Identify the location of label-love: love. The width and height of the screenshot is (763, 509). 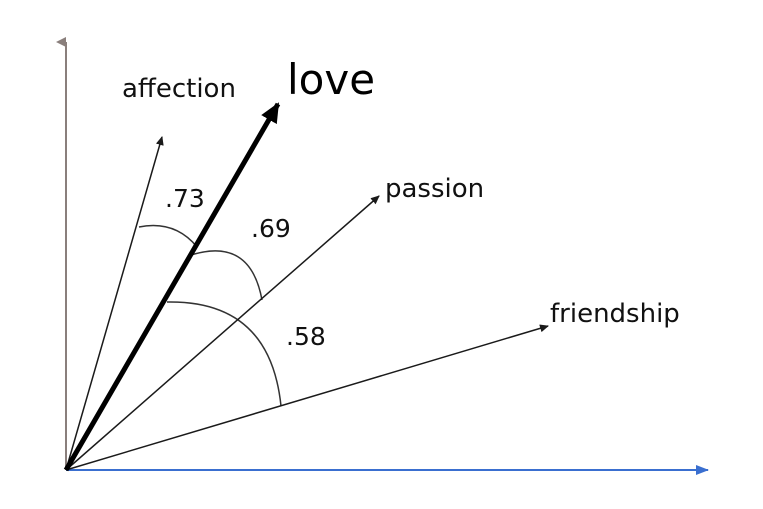
(331, 79).